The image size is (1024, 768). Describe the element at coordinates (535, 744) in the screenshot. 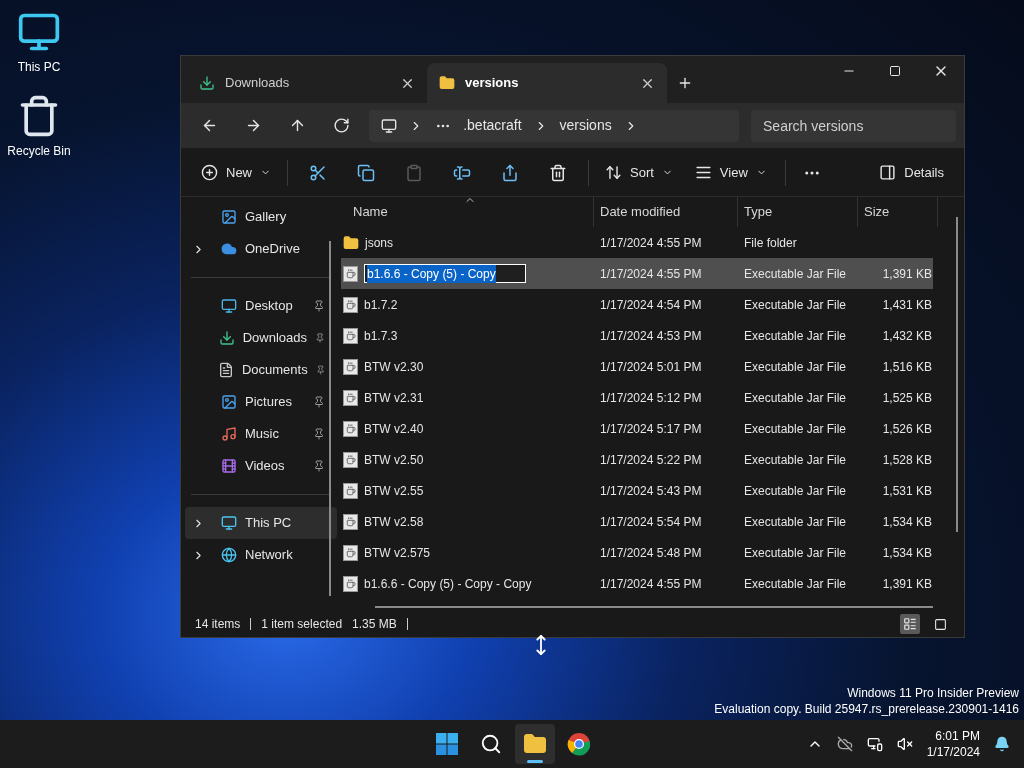

I see `taskbar-button` at that location.